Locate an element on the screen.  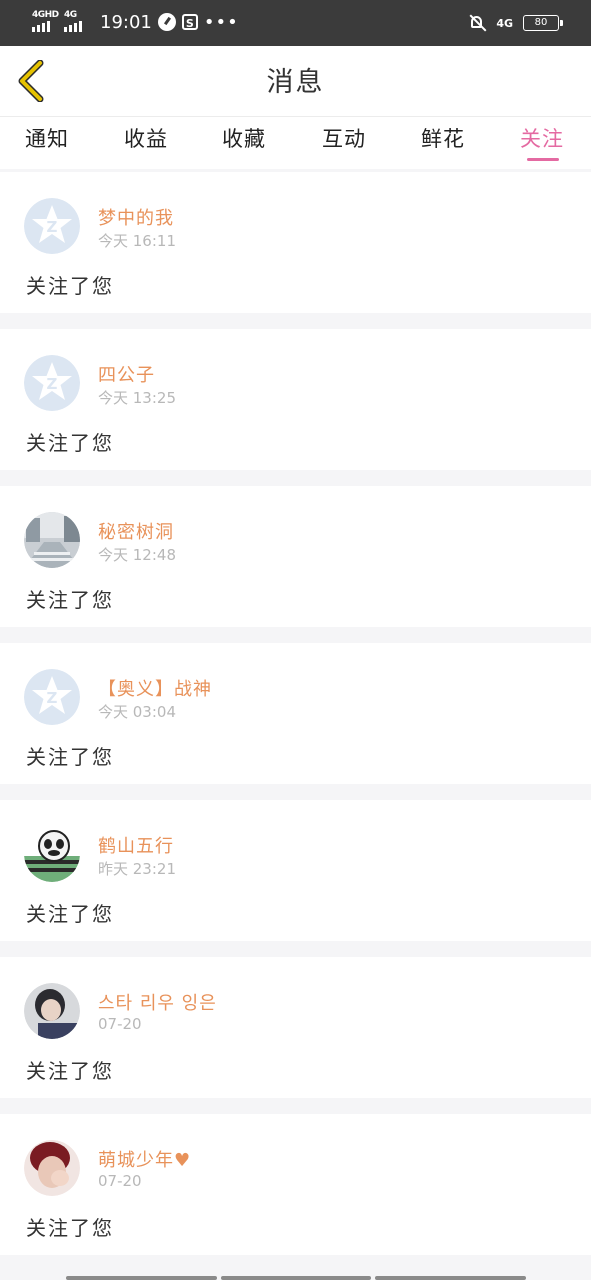
tab-earnings: 收益 is located at coordinates (146, 138).